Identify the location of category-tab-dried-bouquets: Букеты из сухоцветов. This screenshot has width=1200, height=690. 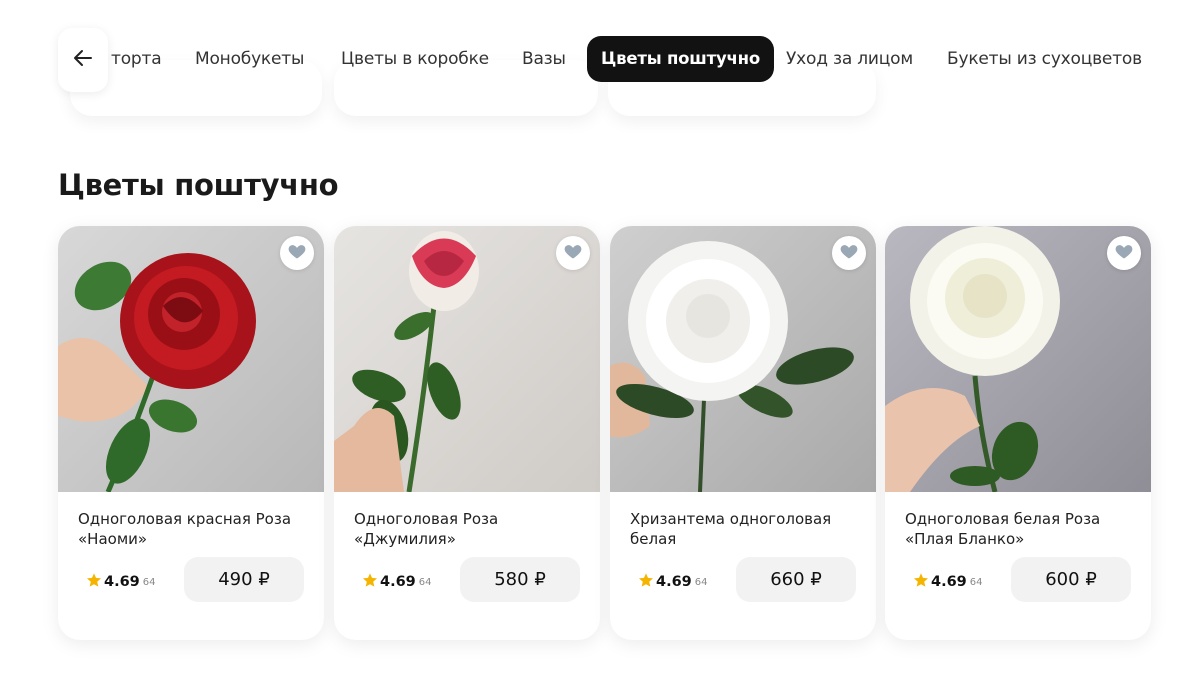
(1044, 59).